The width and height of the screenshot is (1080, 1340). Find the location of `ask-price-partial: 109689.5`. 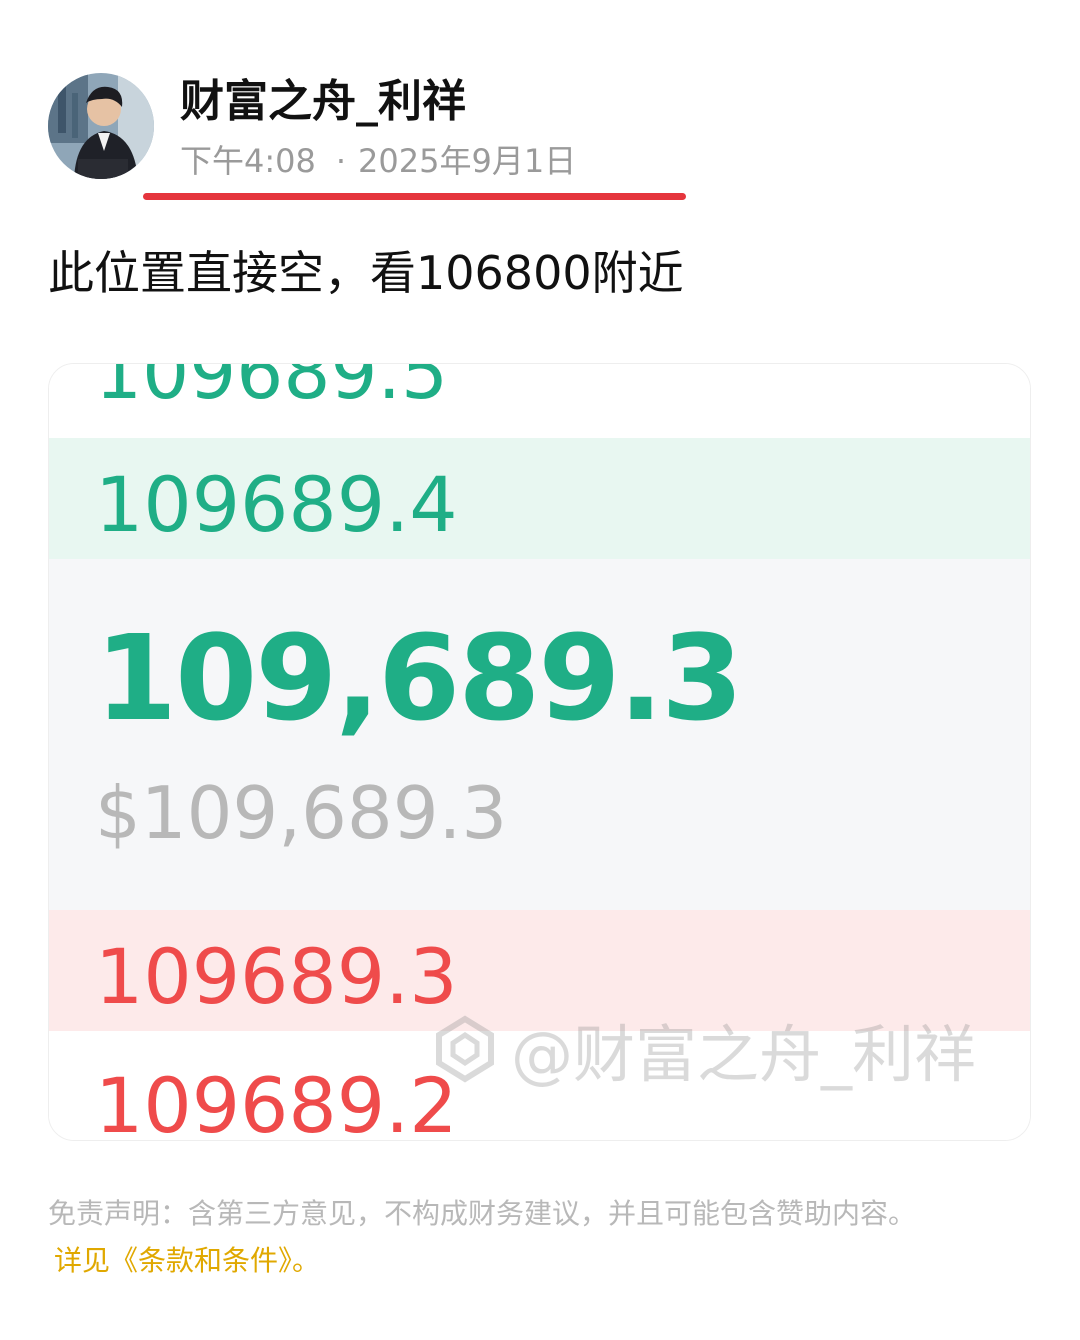

ask-price-partial: 109689.5 is located at coordinates (272, 389).